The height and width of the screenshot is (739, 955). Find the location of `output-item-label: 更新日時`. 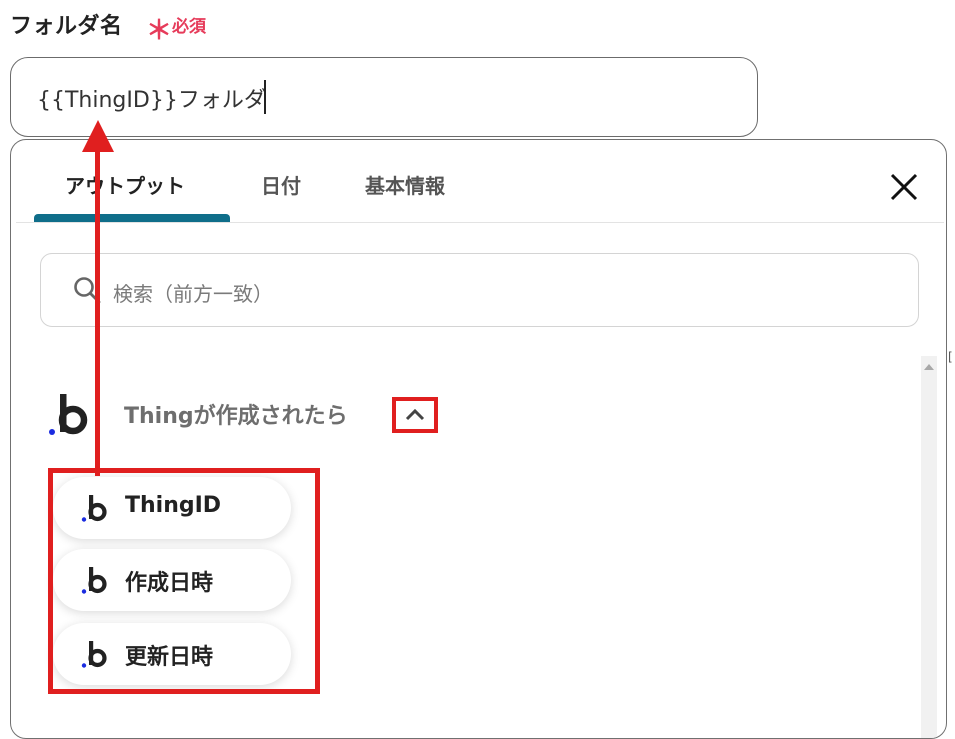

output-item-label: 更新日時 is located at coordinates (169, 657).